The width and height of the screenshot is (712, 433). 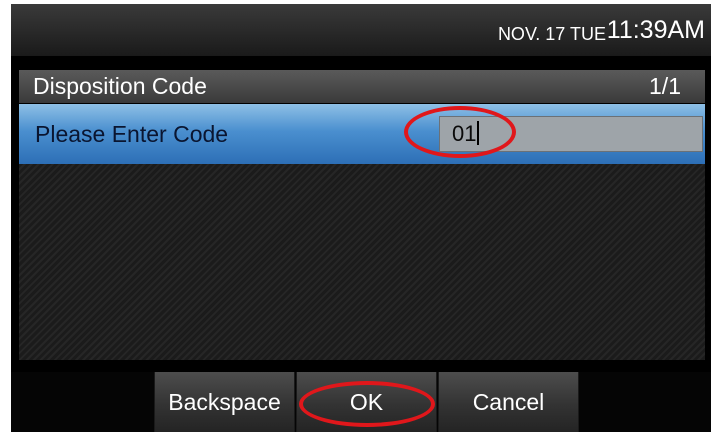 What do you see at coordinates (366, 402) in the screenshot?
I see `ok-button: OK` at bounding box center [366, 402].